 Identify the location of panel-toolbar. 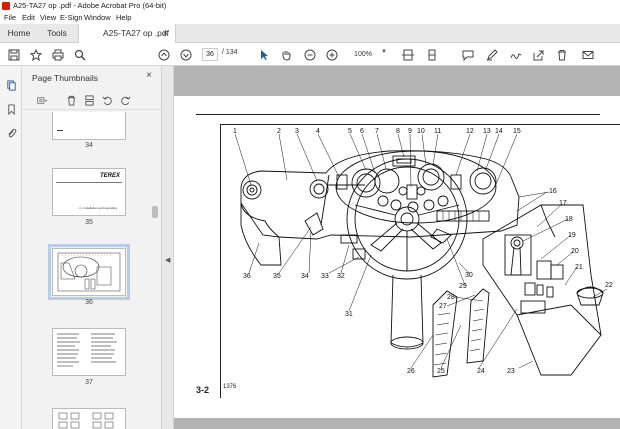
(92, 100).